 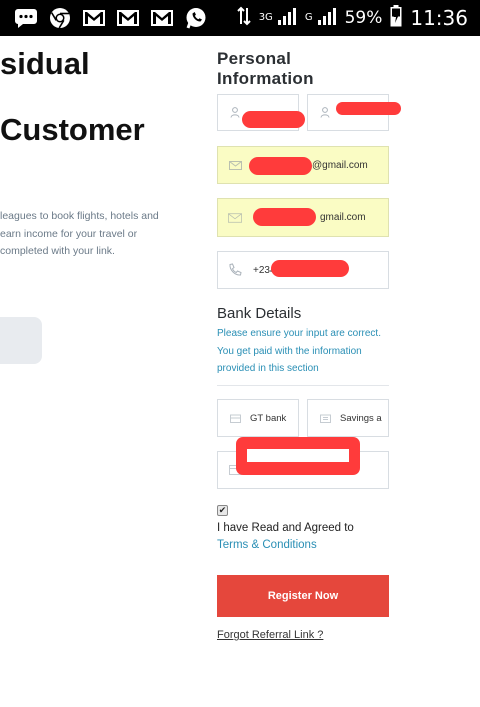 I want to click on system-indicators: 3G G 59% 11:36, so click(x=352, y=18).